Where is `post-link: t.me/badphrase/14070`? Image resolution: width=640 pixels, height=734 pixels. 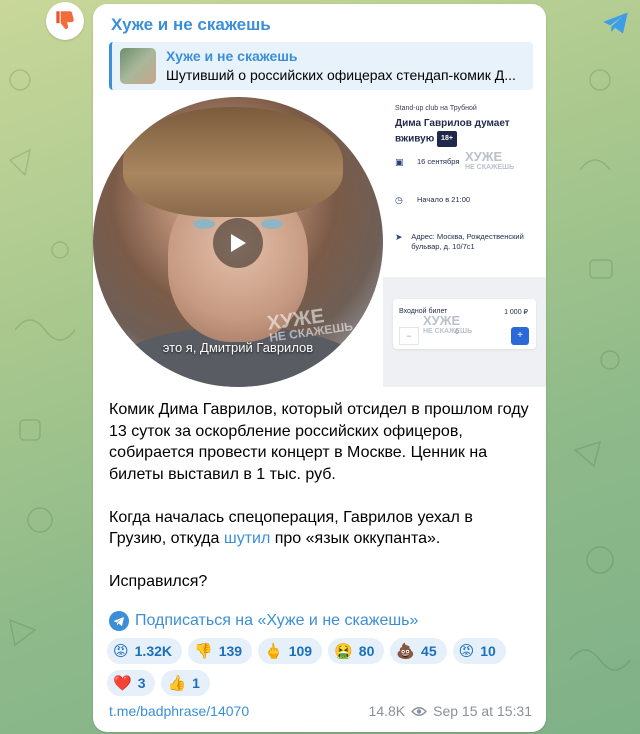
post-link: t.me/badphrase/14070 is located at coordinates (179, 711).